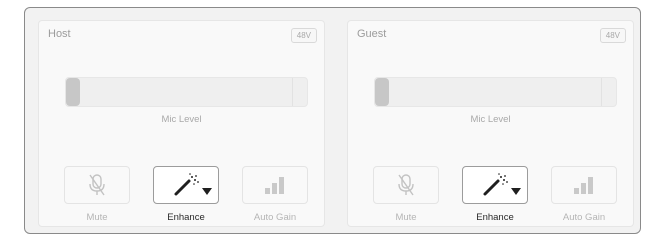 The image size is (658, 242). I want to click on channel-title: Guest, so click(372, 34).